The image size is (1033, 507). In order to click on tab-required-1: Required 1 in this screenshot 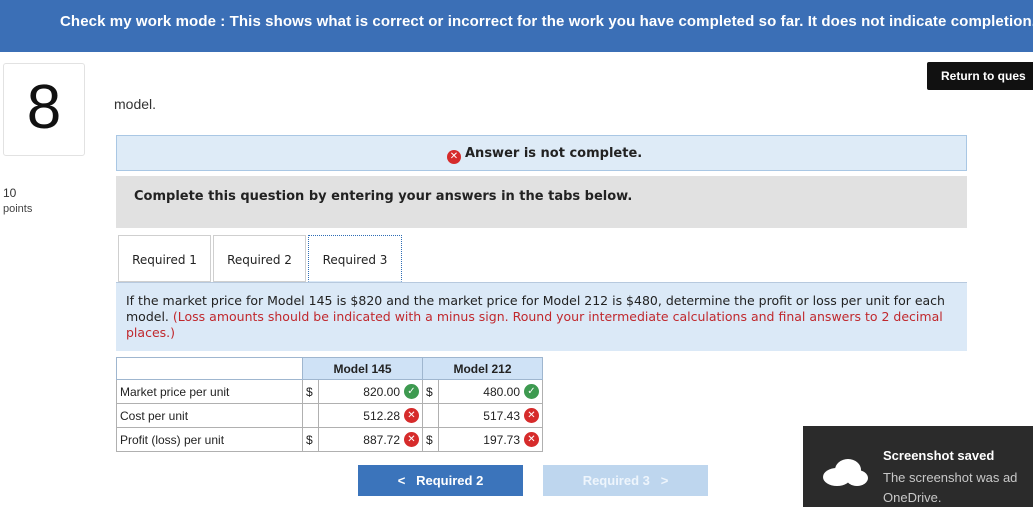, I will do `click(164, 258)`.